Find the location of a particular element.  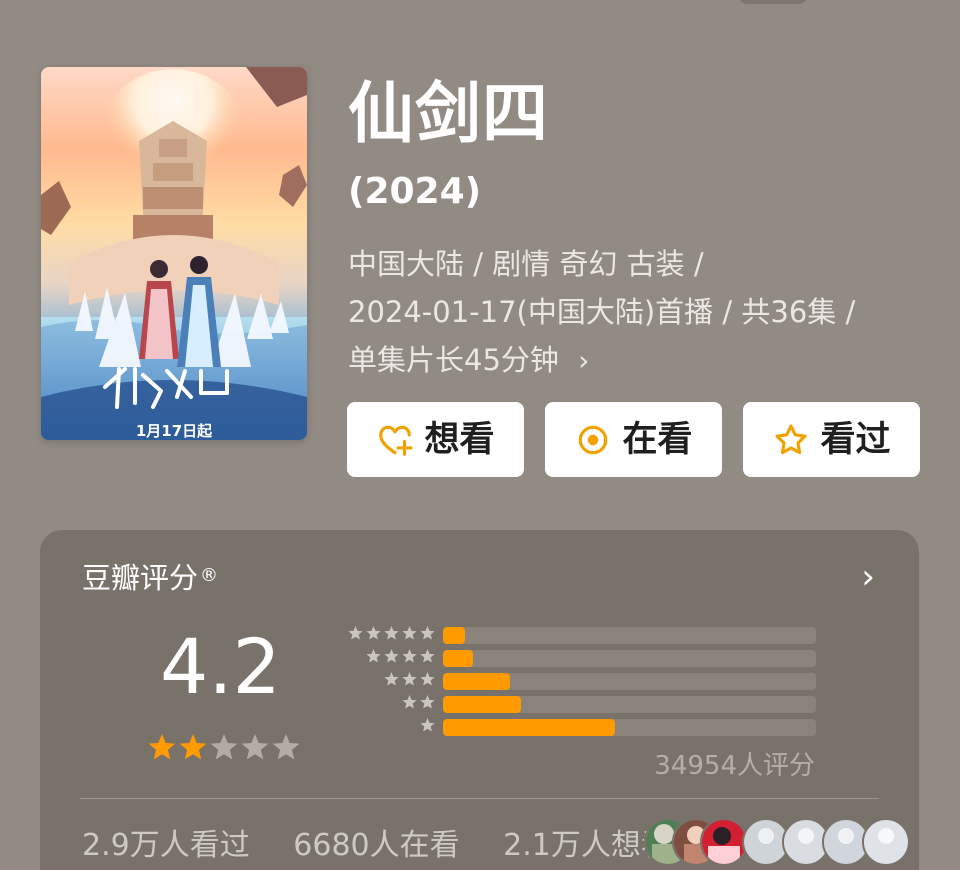

want-to-watch-button: 想看 is located at coordinates (435, 439).